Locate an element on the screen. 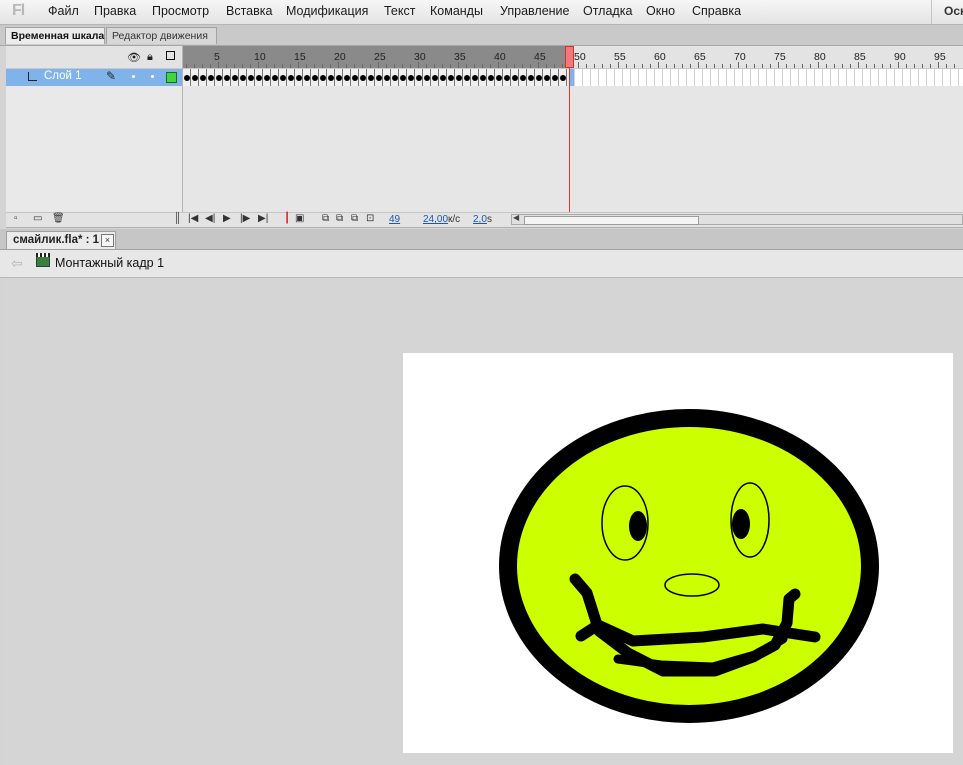  eye-icon: 👁 is located at coordinates (134, 57).